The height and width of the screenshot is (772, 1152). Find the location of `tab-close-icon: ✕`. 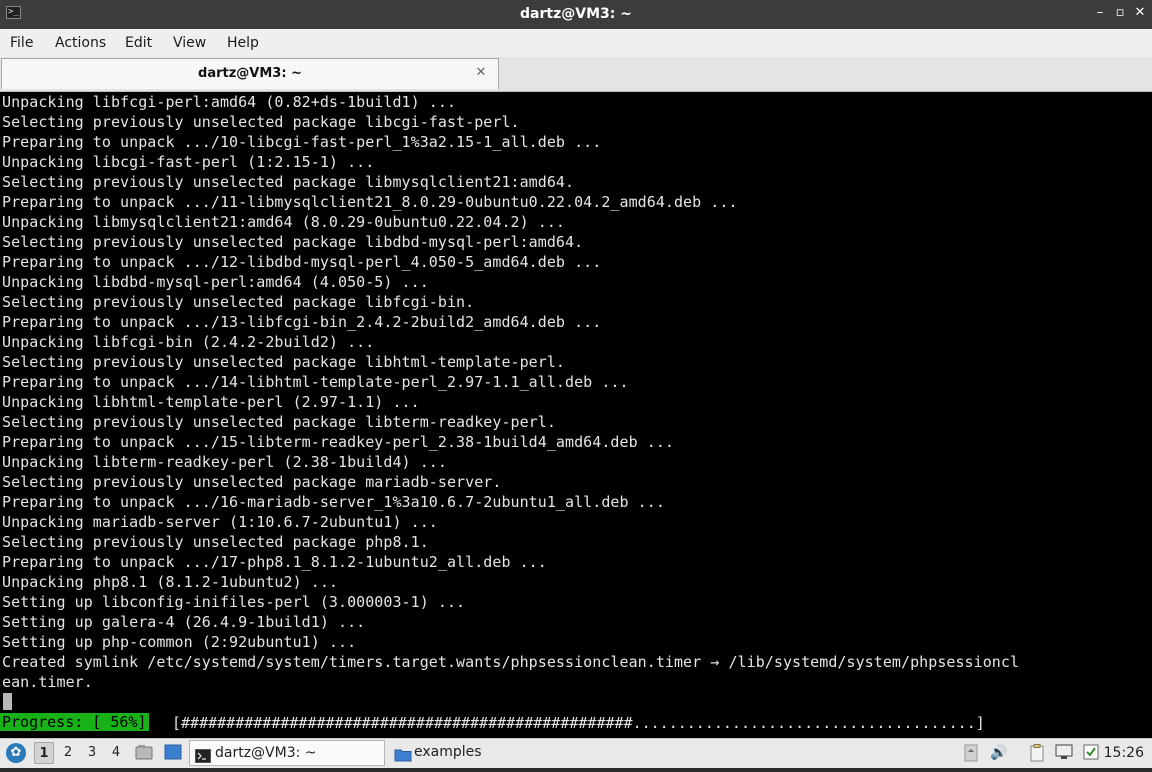

tab-close-icon: ✕ is located at coordinates (481, 73).